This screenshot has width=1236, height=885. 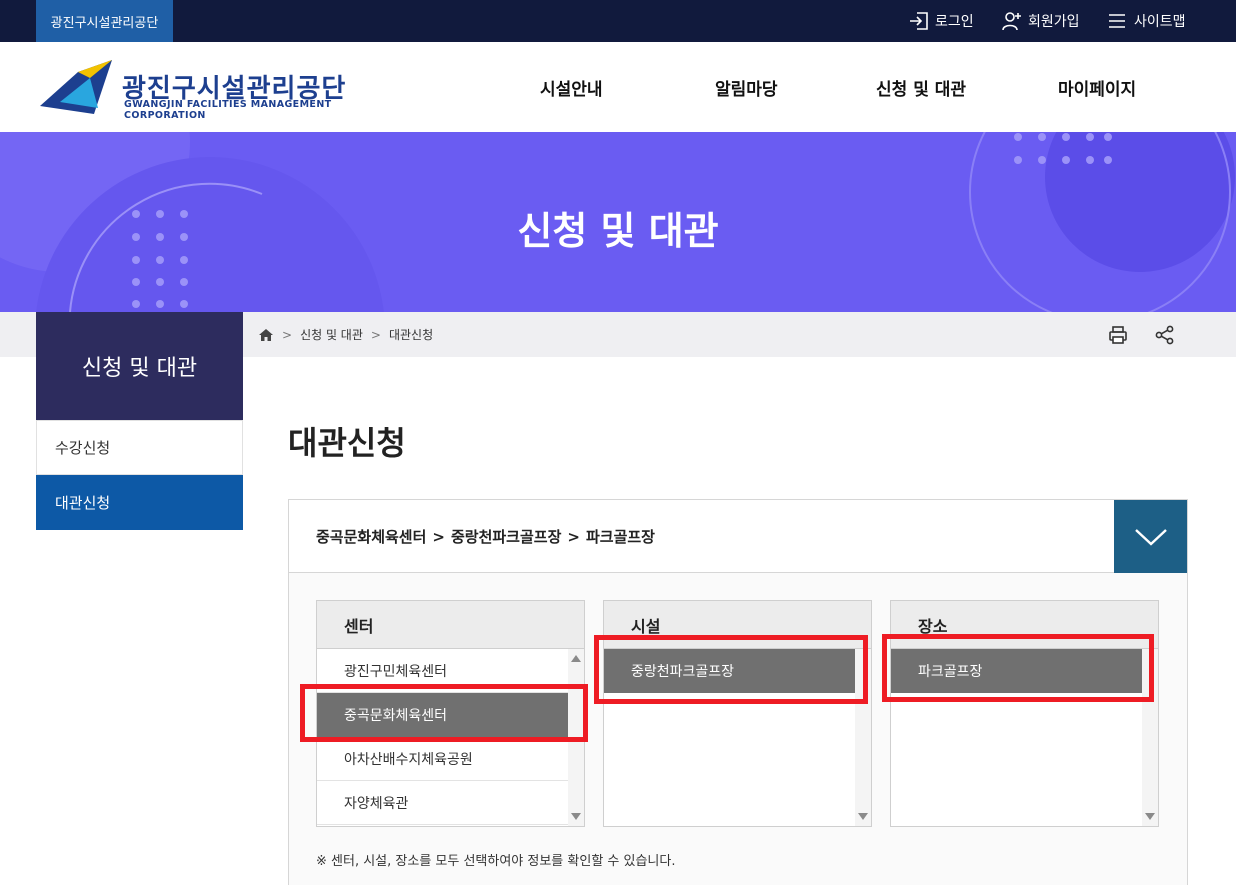 I want to click on nav-facility-info: 시설안내, so click(x=571, y=87).